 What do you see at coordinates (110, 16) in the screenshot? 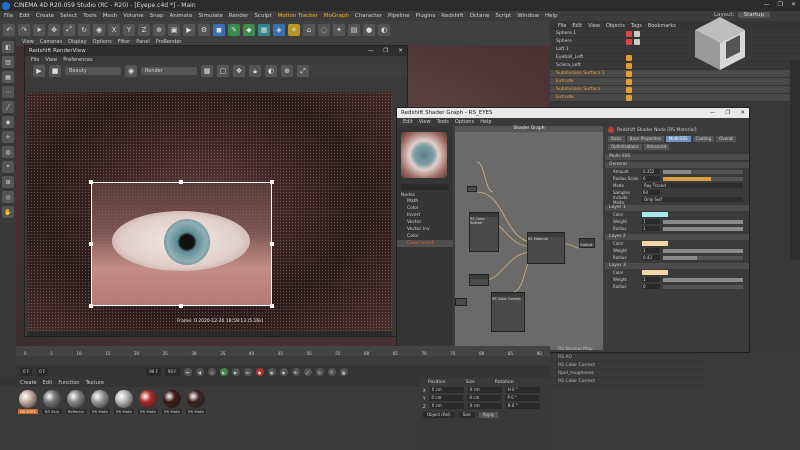
I see `menu-item-mesh: Mesh` at bounding box center [110, 16].